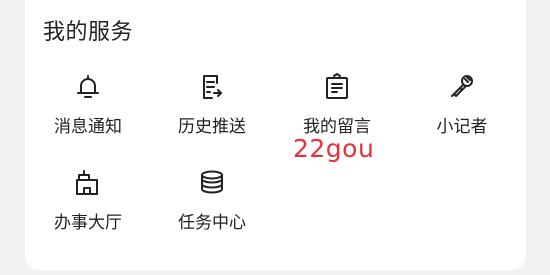  Describe the element at coordinates (462, 87) in the screenshot. I see `microphone-icon` at that location.